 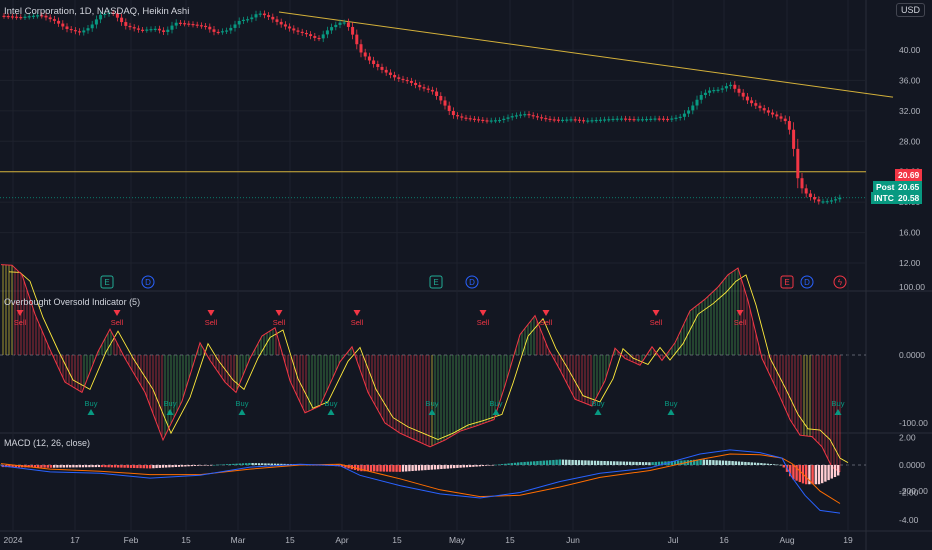 I want to click on macd-tick-label: -2.00, so click(x=909, y=493).